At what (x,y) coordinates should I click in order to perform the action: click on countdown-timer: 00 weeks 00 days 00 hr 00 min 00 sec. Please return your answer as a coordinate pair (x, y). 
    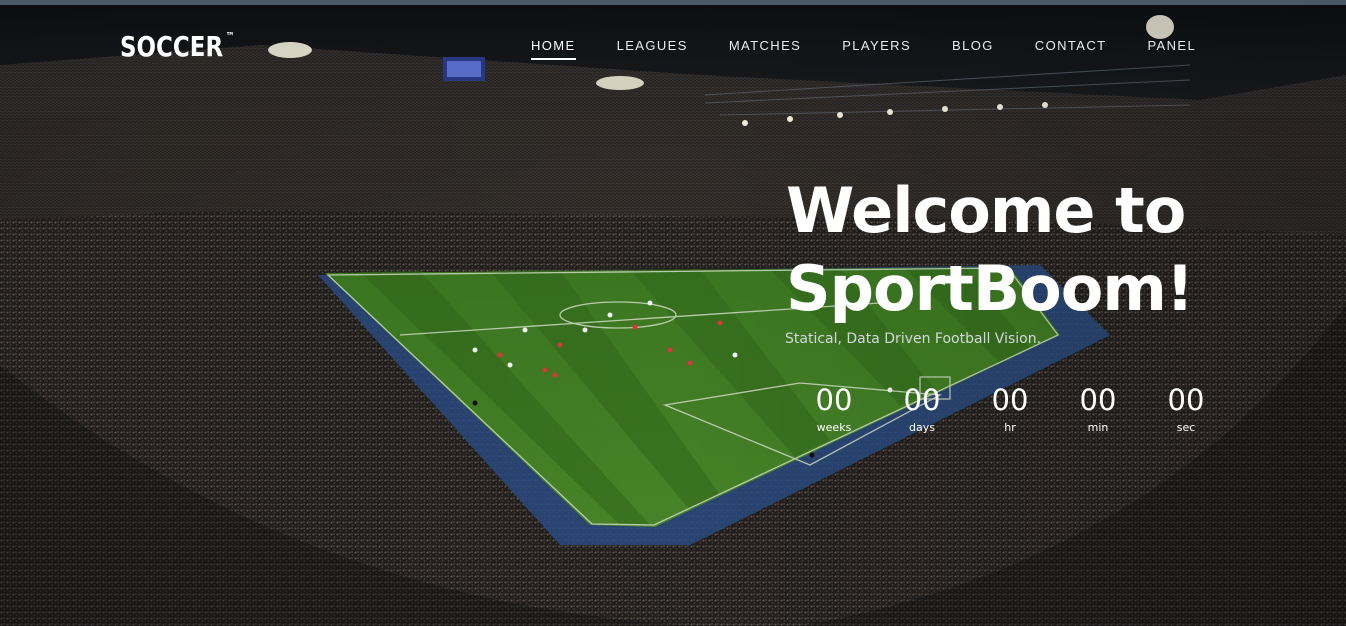
    Looking at the image, I should click on (1010, 408).